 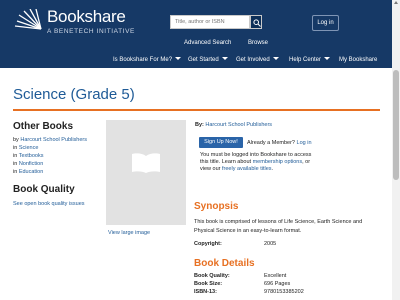 I want to click on detail-label: ISBN-13:, so click(x=205, y=292).